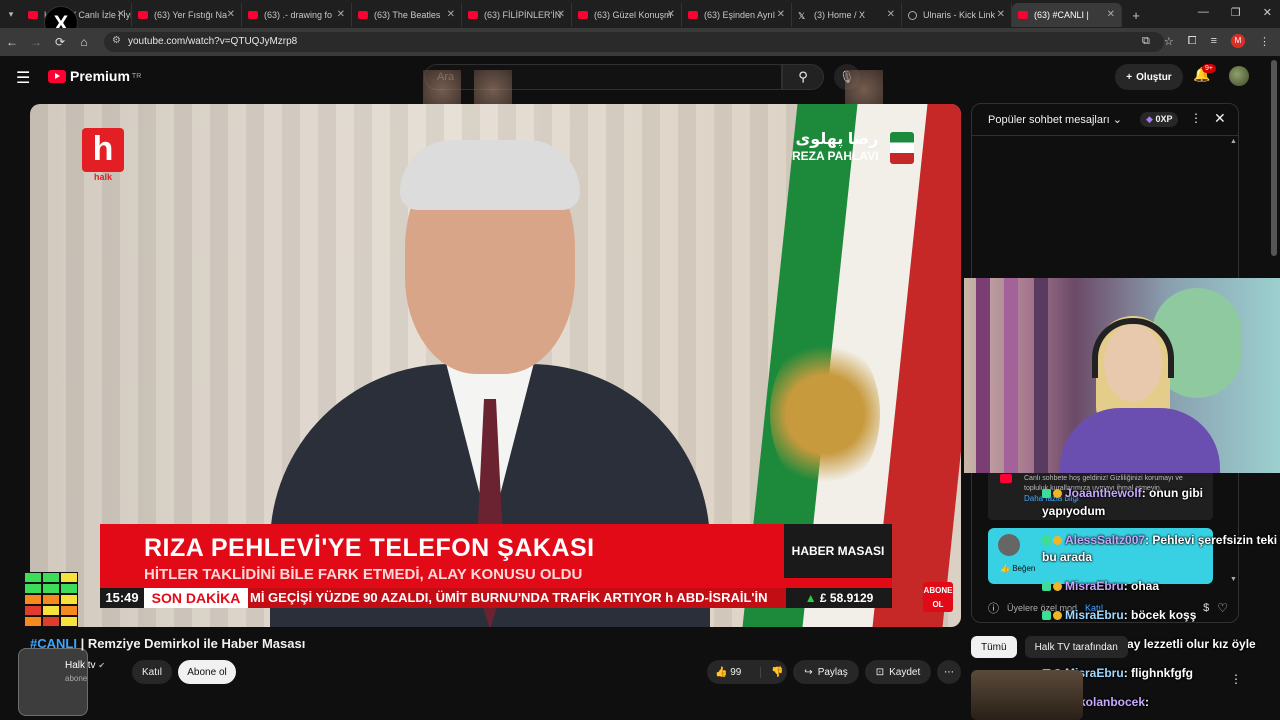 The height and width of the screenshot is (720, 1280). I want to click on search-icon: ⚲, so click(803, 76).